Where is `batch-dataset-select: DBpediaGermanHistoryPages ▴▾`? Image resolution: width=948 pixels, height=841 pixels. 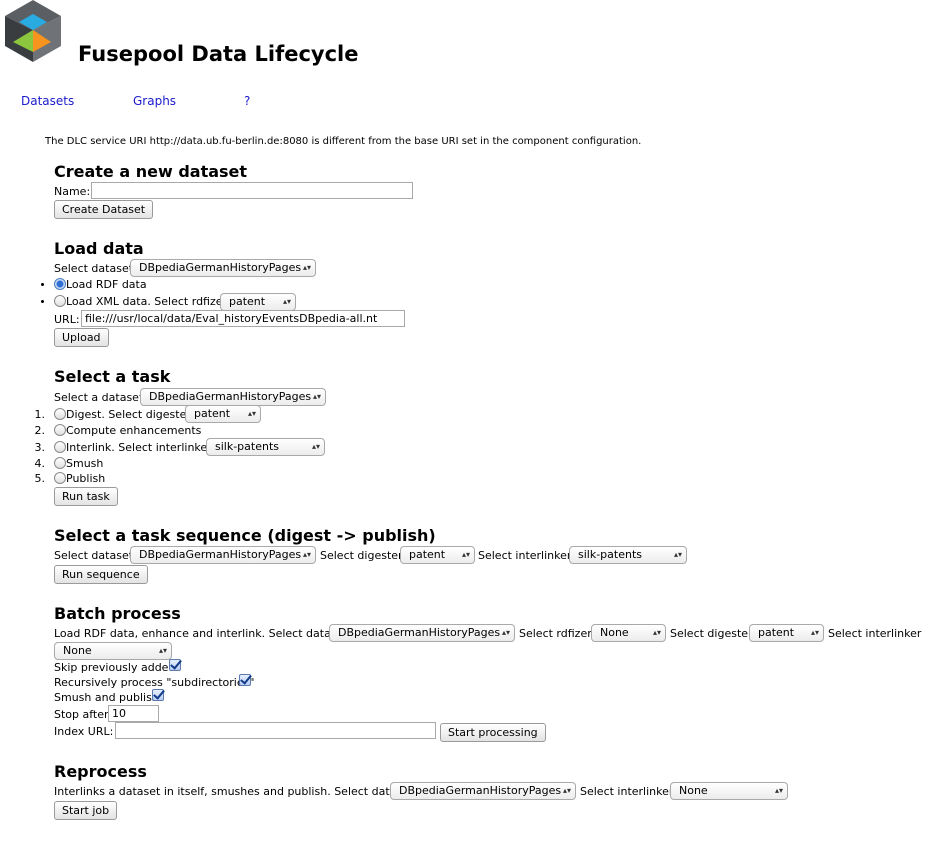
batch-dataset-select: DBpediaGermanHistoryPages ▴▾ is located at coordinates (422, 633).